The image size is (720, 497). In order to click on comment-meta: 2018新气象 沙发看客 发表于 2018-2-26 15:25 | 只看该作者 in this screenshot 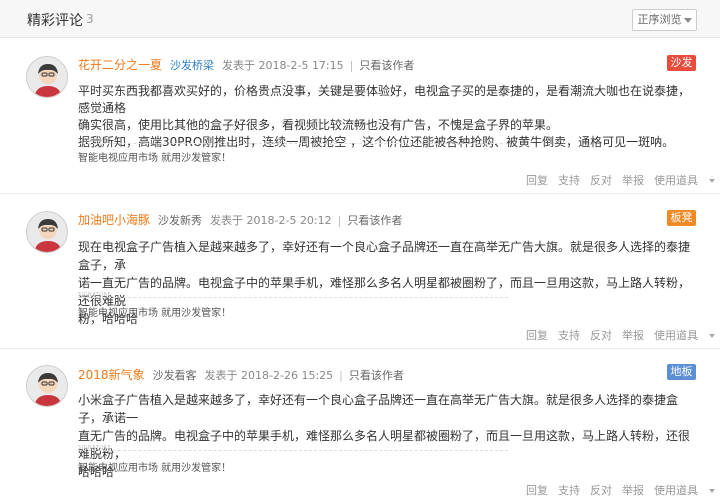, I will do `click(241, 374)`.